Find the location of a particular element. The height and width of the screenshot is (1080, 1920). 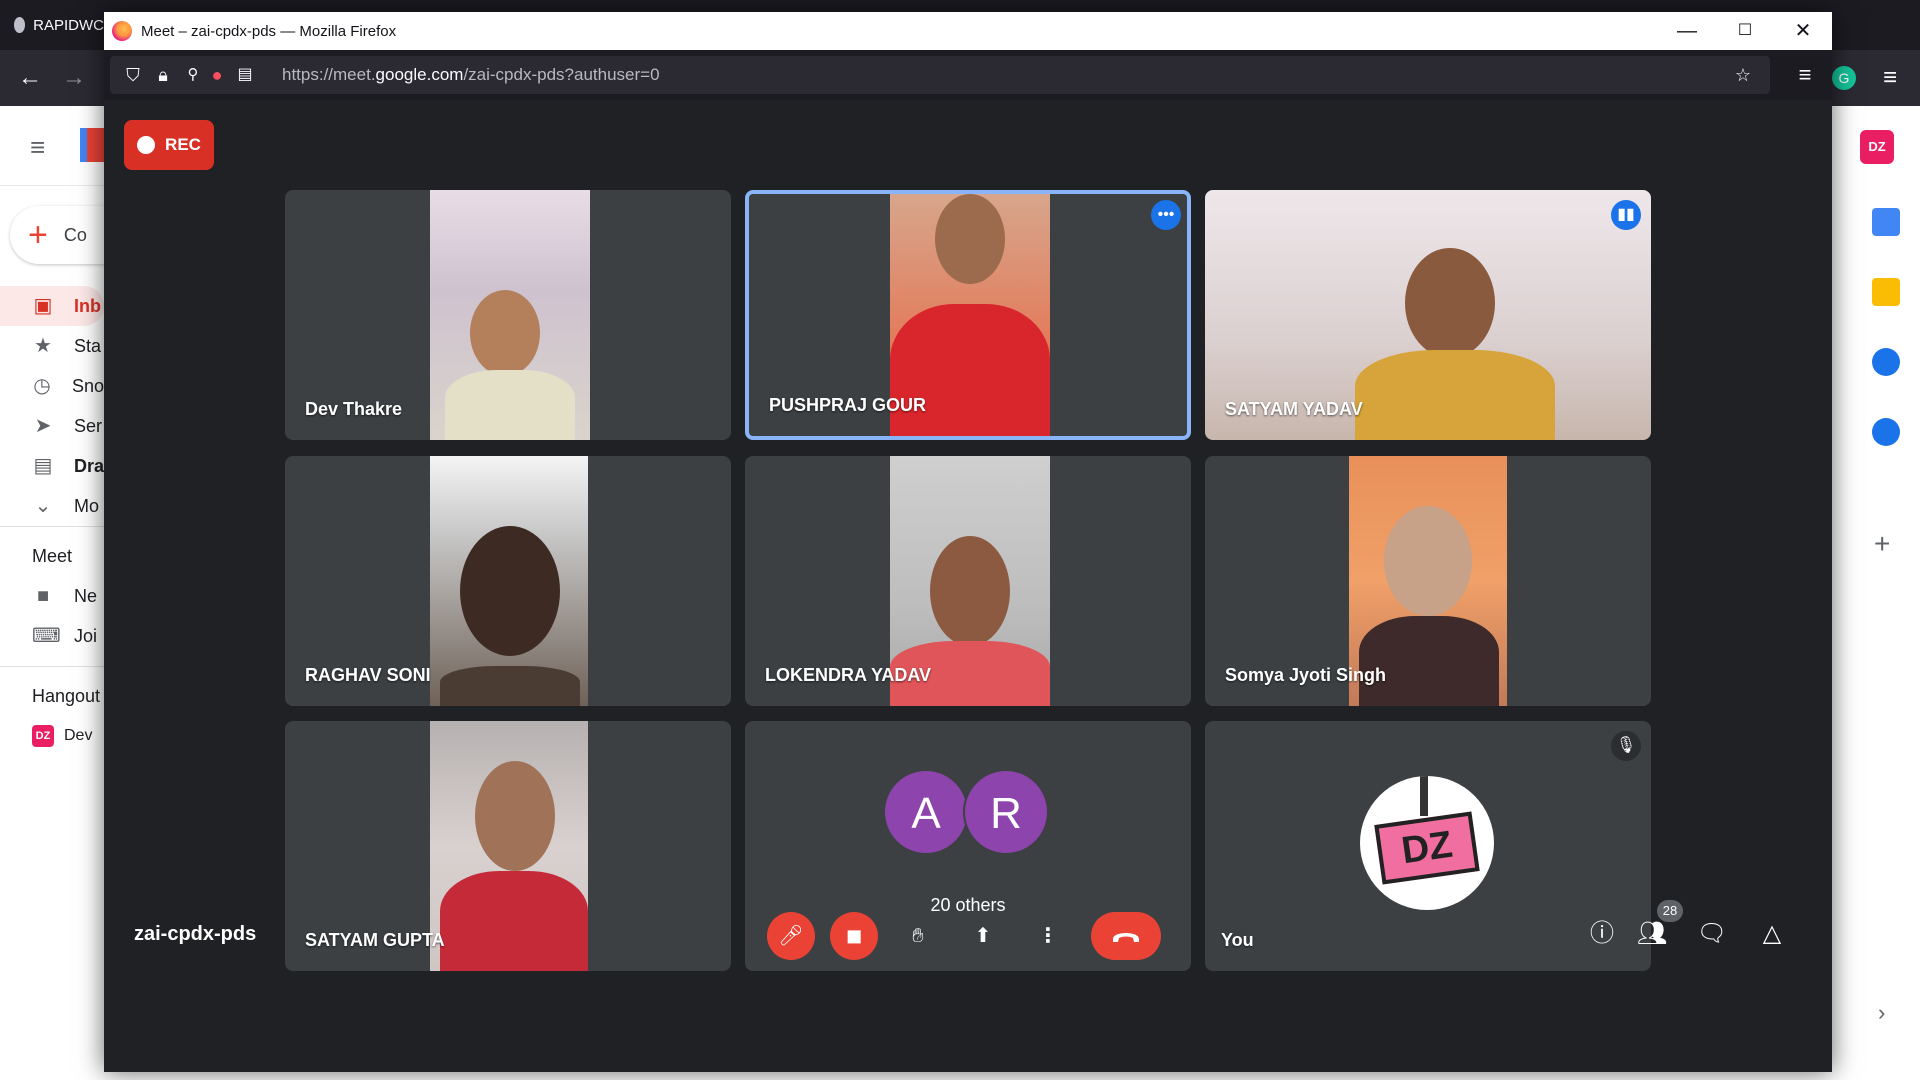

sidebar-item-more: ⌄ Mo is located at coordinates (52, 506).